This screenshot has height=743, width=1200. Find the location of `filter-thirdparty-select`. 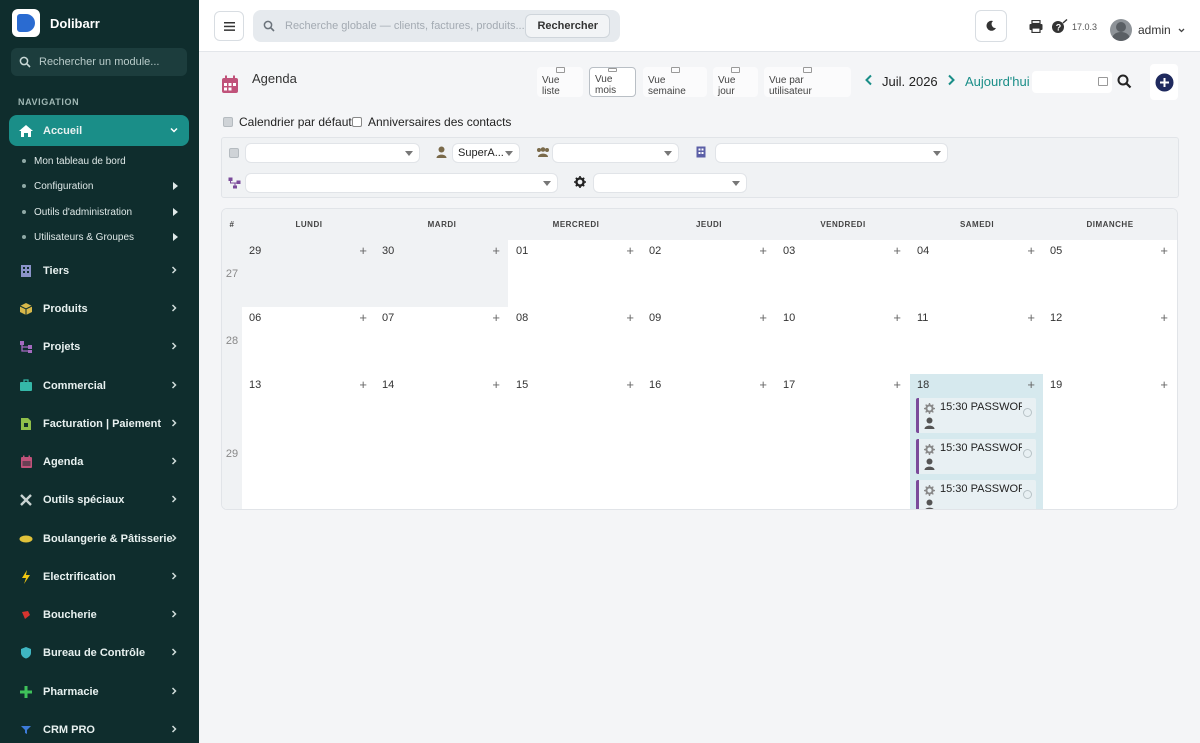

filter-thirdparty-select is located at coordinates (831, 153).